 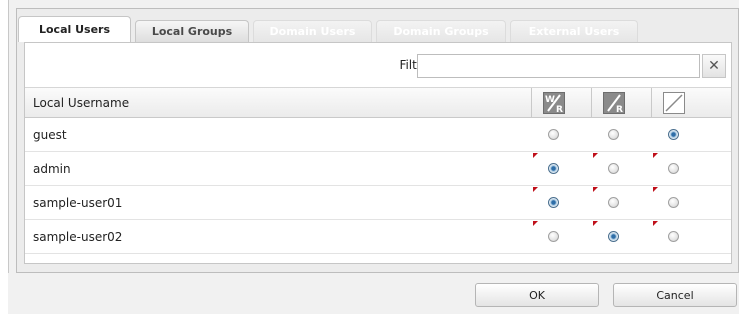 What do you see at coordinates (81, 103) in the screenshot?
I see `column-header-username: Local Username` at bounding box center [81, 103].